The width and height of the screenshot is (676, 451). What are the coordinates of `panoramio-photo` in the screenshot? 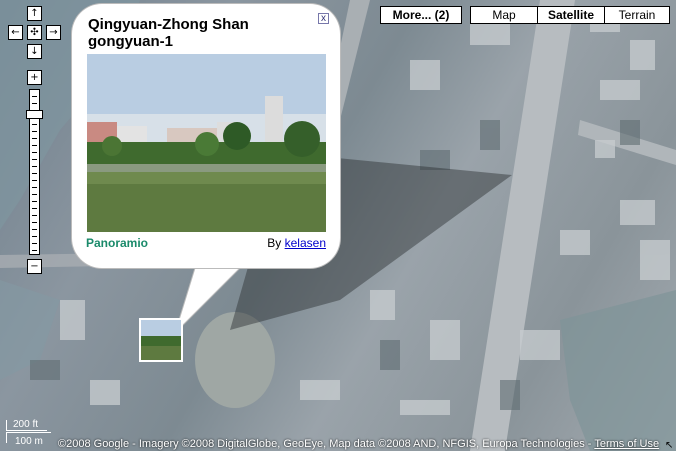 It's located at (206, 143).